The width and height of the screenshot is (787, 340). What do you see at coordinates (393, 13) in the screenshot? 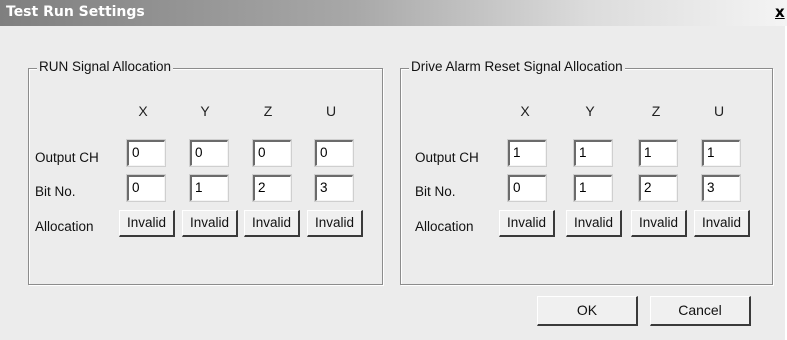
I see `title-bar: Test Run Settings x` at bounding box center [393, 13].